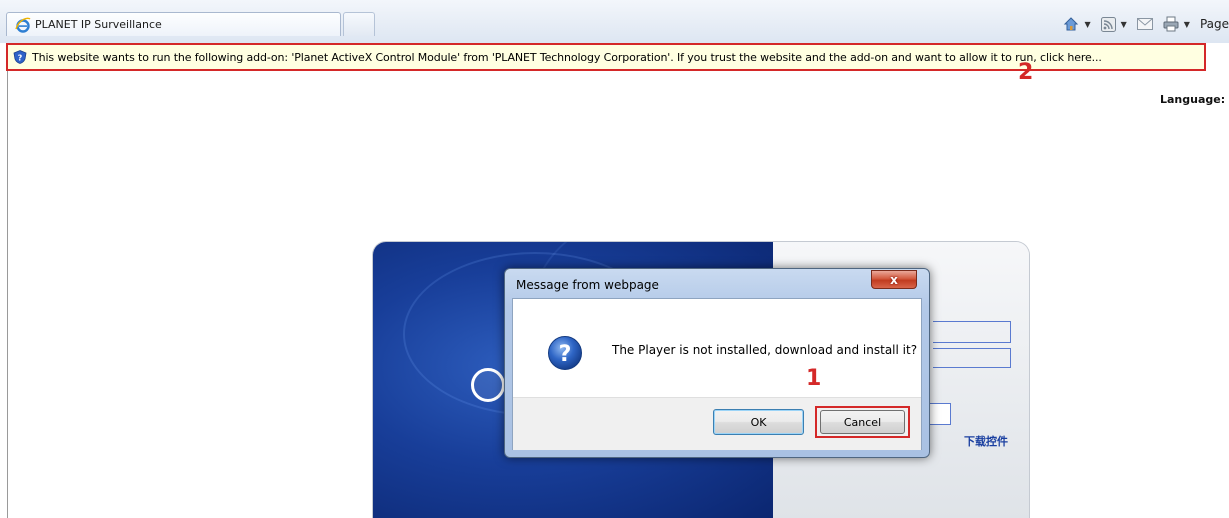 This screenshot has width=1229, height=518. I want to click on tab-title: PLANET IP Surveillance, so click(98, 24).